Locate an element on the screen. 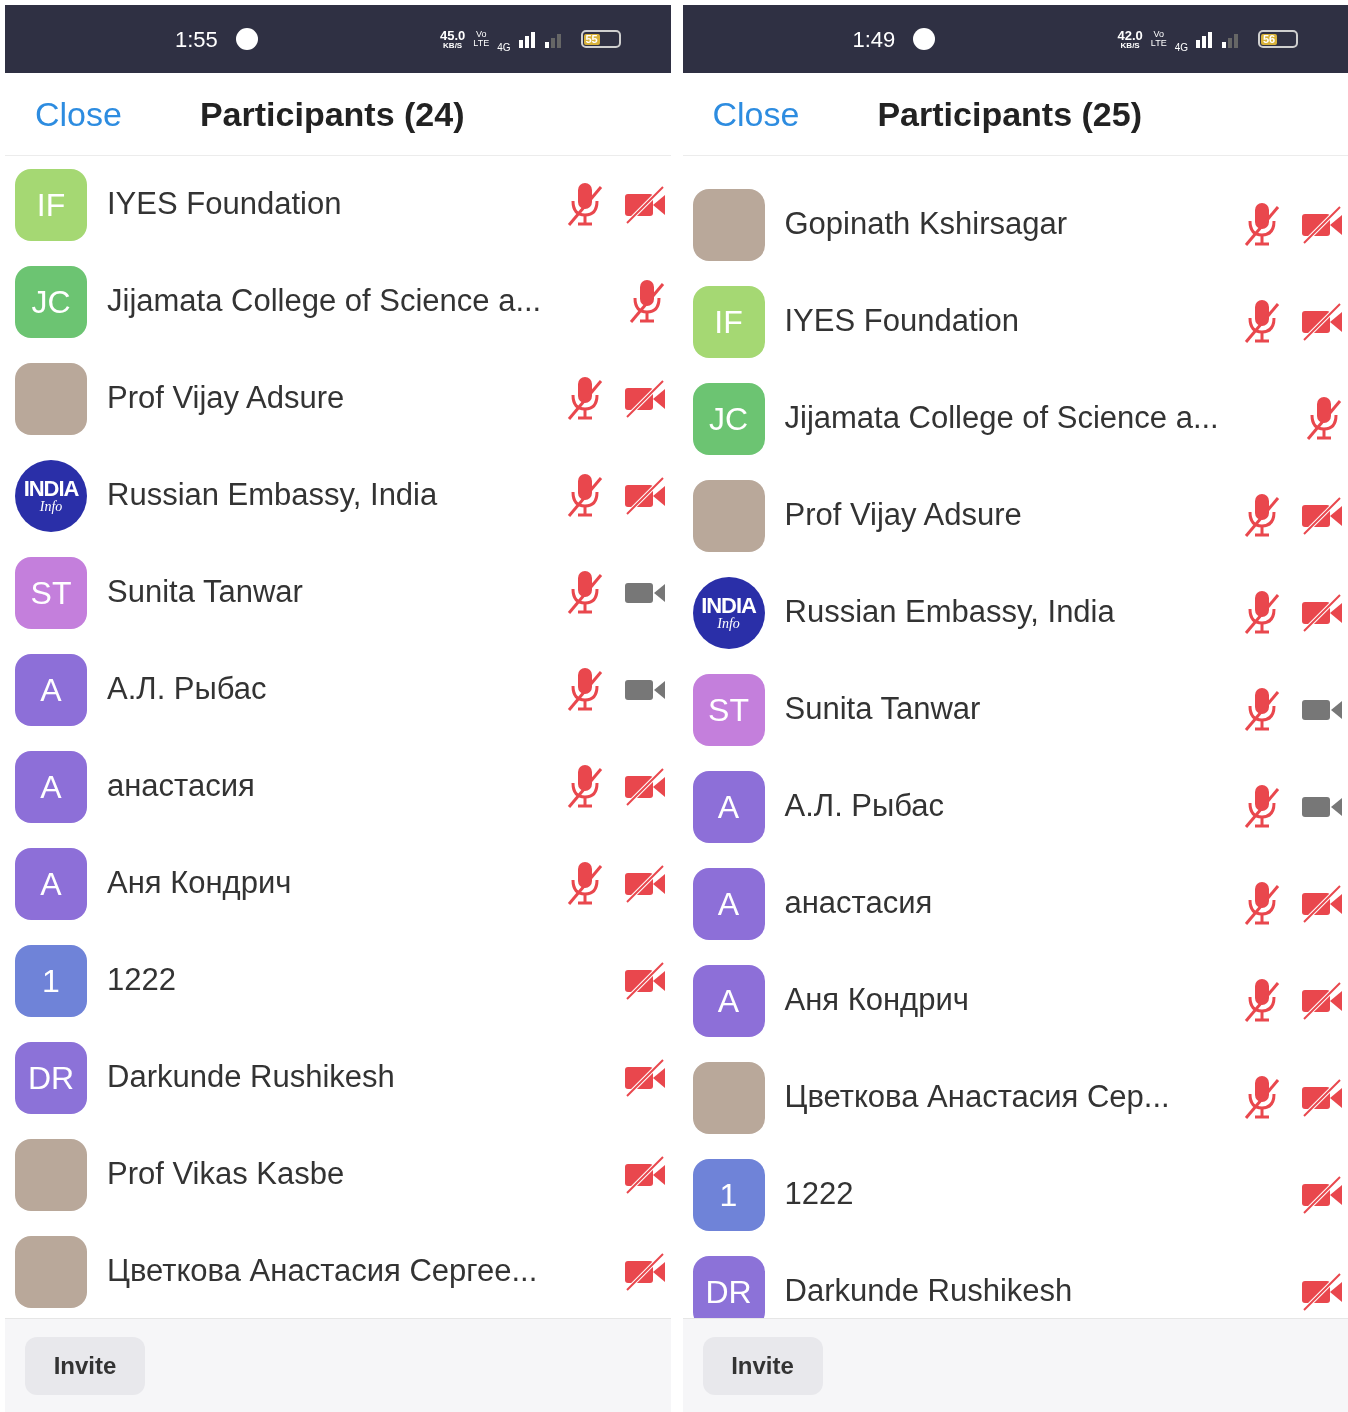 This screenshot has width=1348, height=1412. network-speed-text: 45.0 is located at coordinates (453, 35).